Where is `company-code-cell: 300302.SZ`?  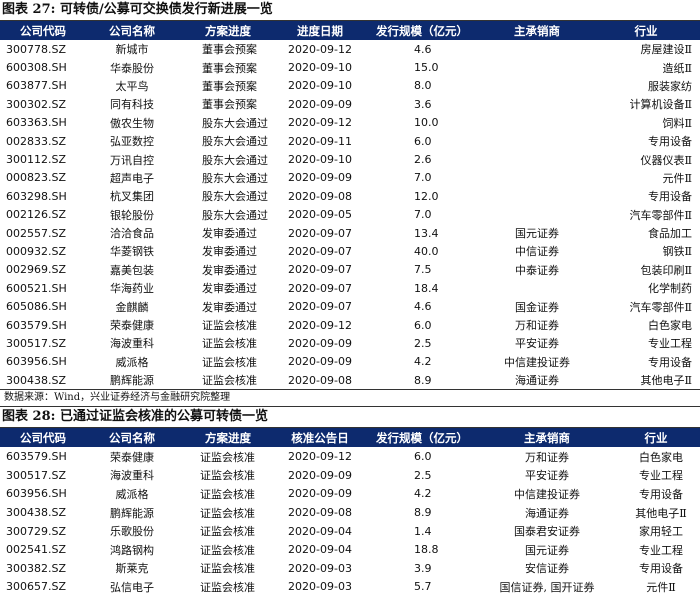 company-code-cell: 300302.SZ is located at coordinates (36, 104).